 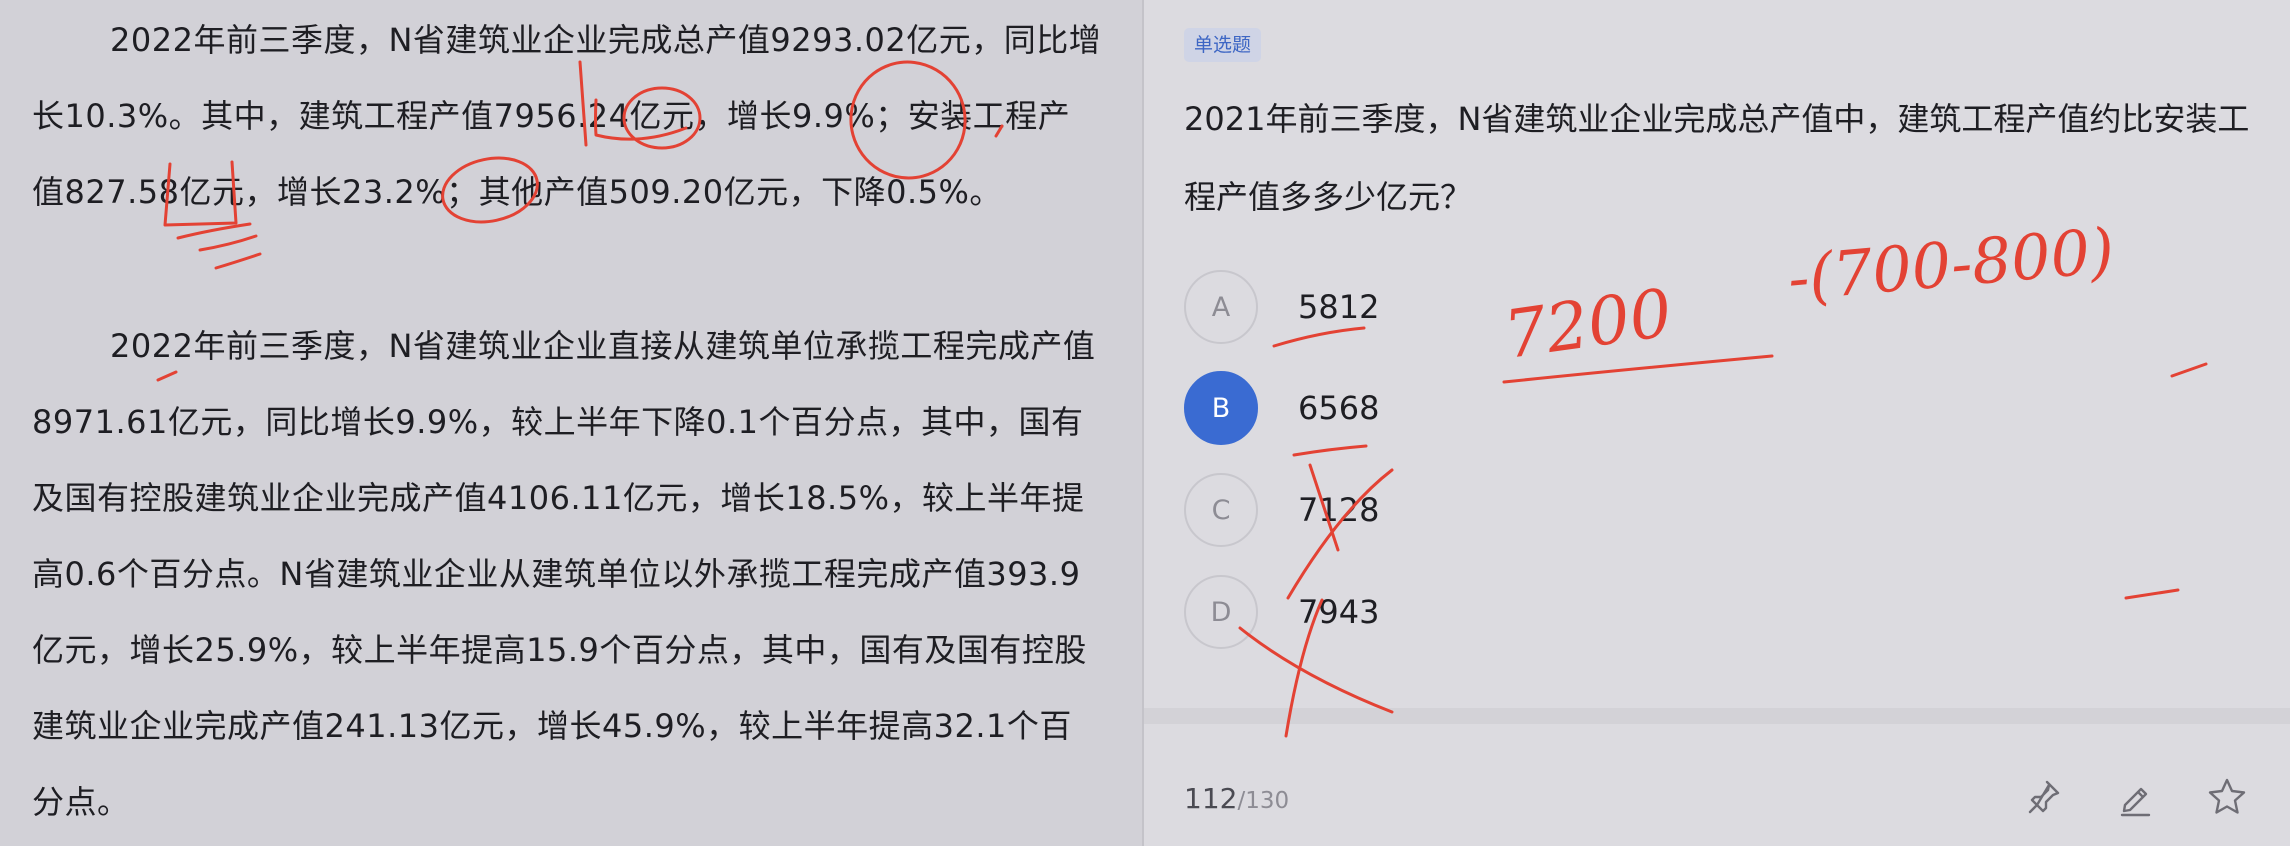 What do you see at coordinates (1434, 612) in the screenshot?
I see `option-d: D 7943` at bounding box center [1434, 612].